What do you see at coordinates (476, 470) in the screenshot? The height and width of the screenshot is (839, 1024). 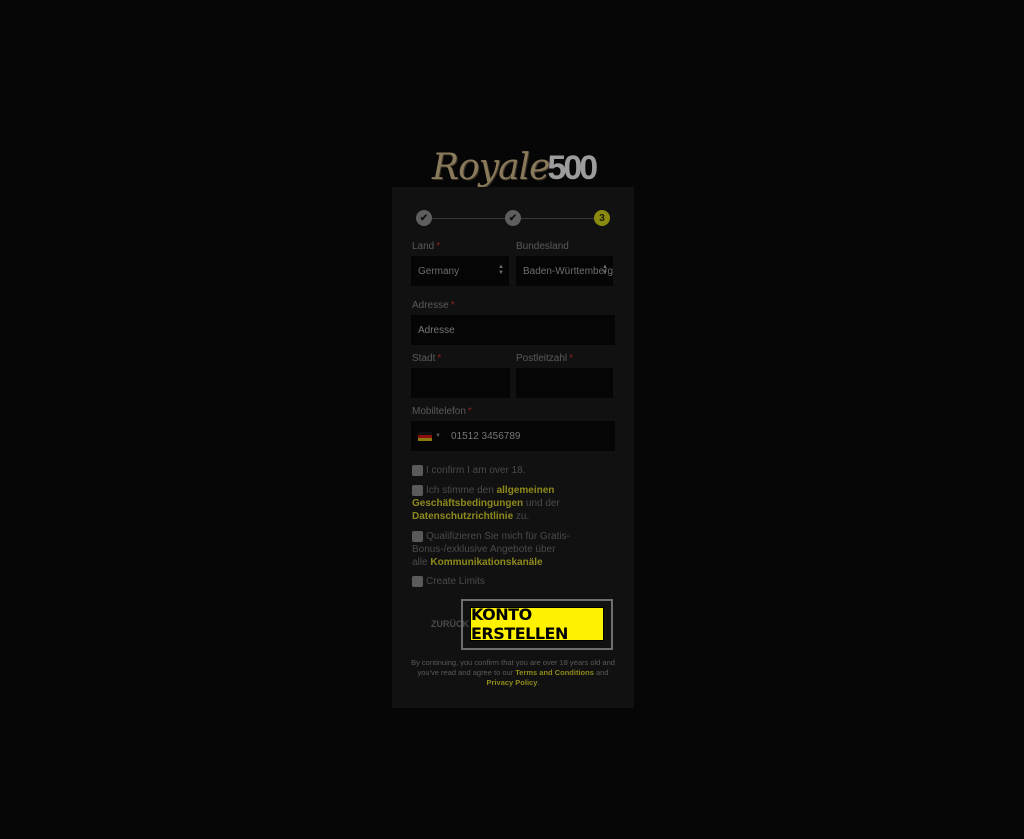 I see `age-checkbox-label: I confirm I am over 18.` at bounding box center [476, 470].